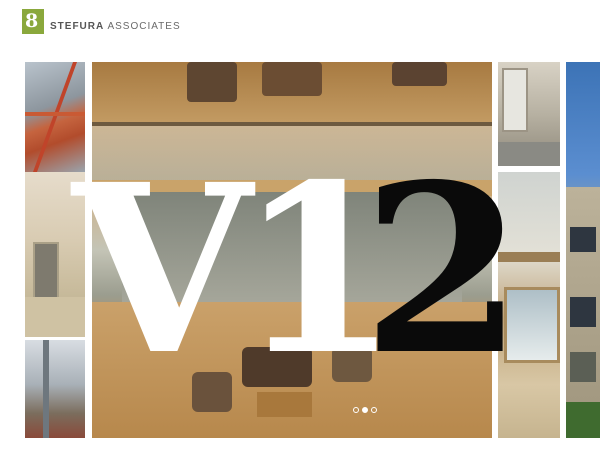 This screenshot has width=600, height=450. I want to click on photo-panel-street, so click(55, 389).